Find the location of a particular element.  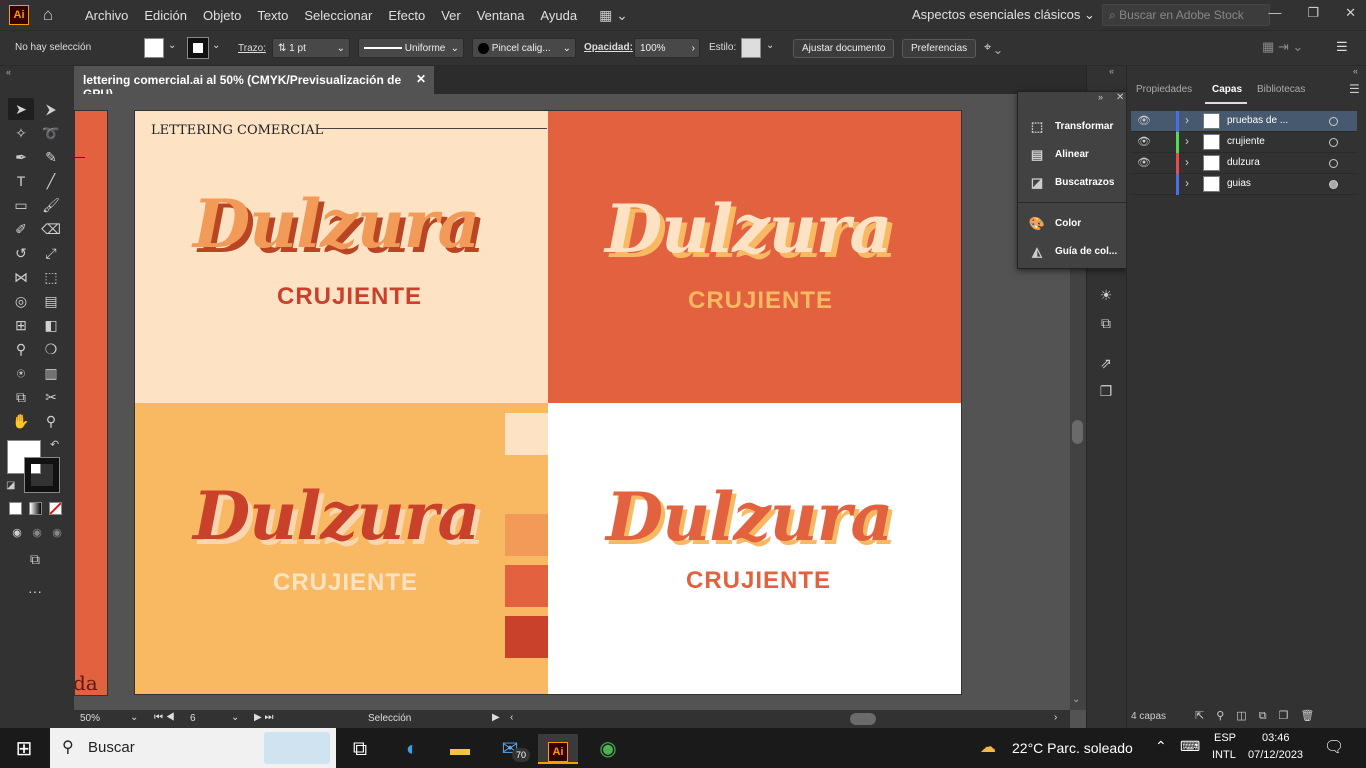

perspective-grid-tool-icon: ▤ is located at coordinates (51, 301).